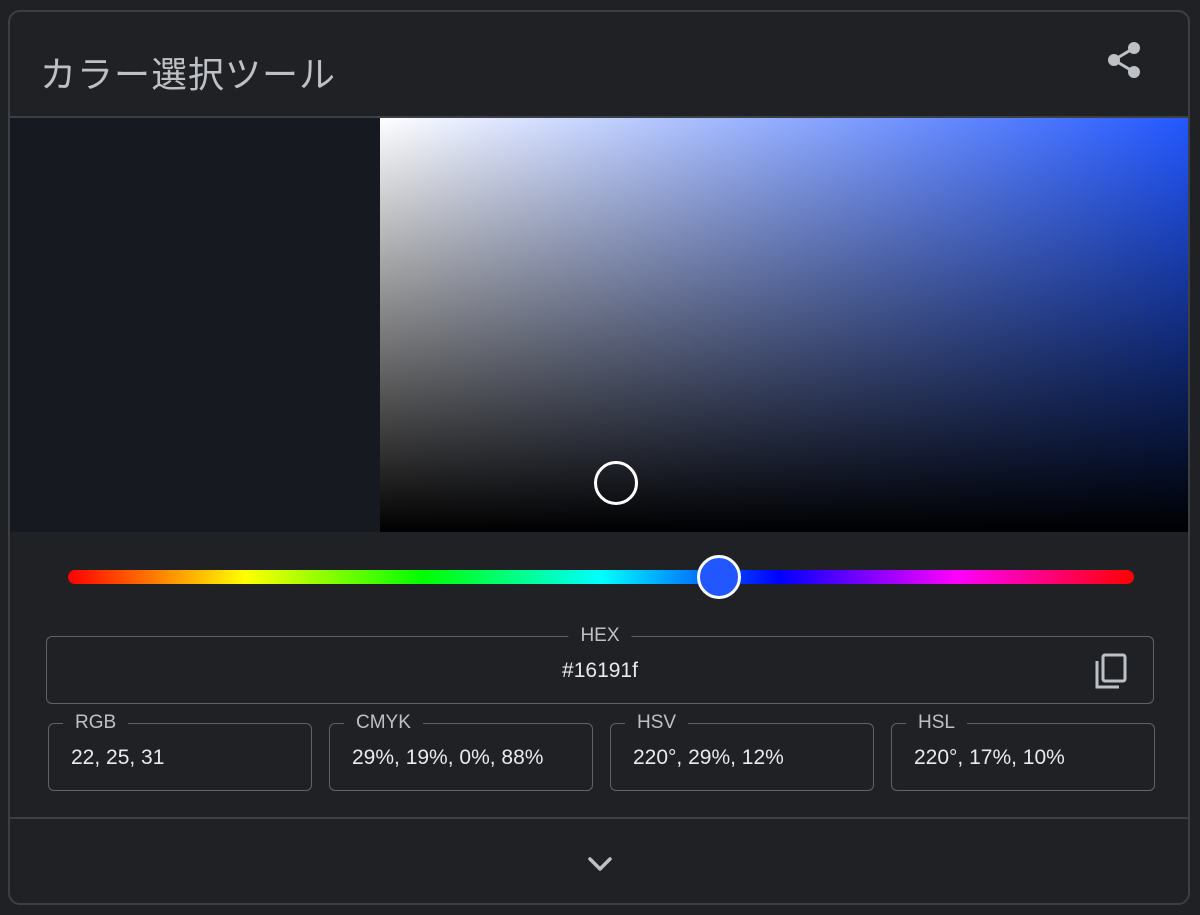 This screenshot has height=915, width=1200. I want to click on hsl-field: HSL 220°, 17%, 10%, so click(1023, 751).